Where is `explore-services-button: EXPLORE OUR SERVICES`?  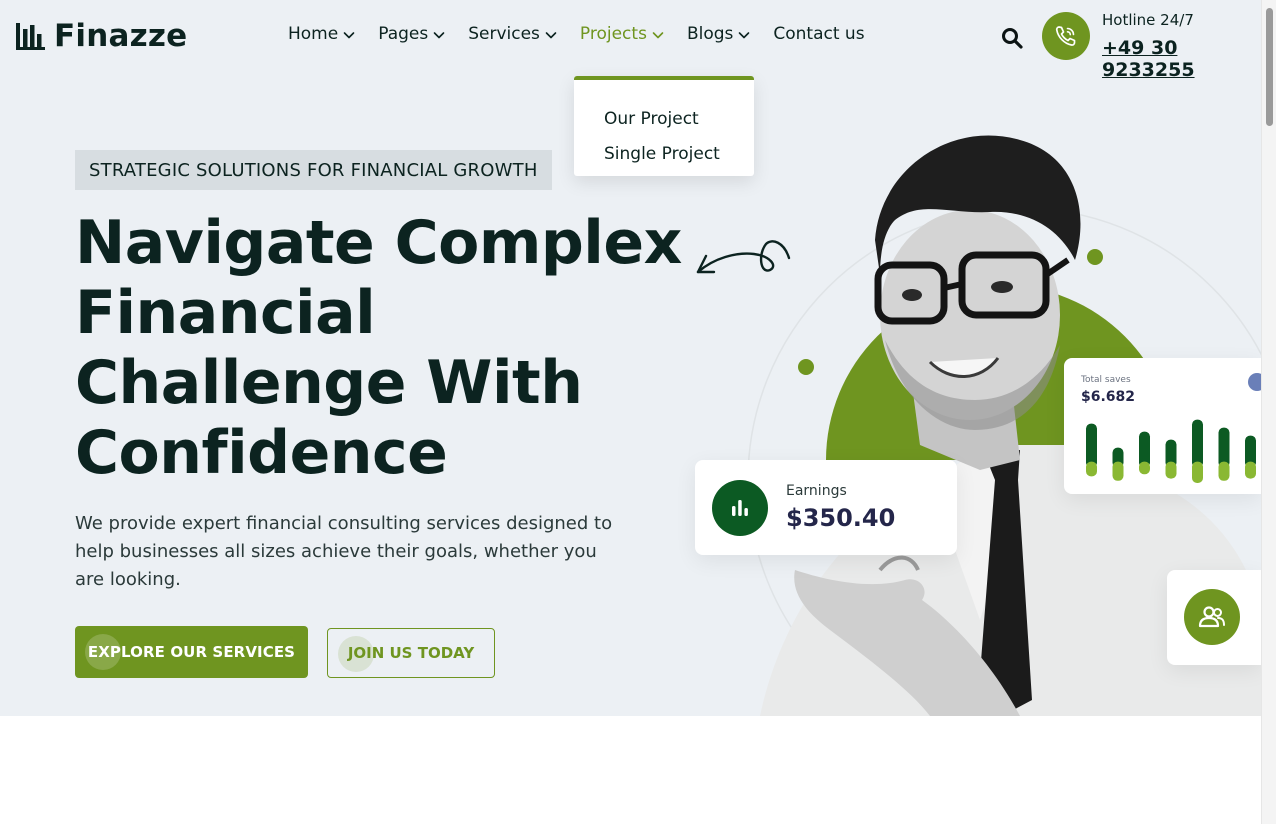
explore-services-button: EXPLORE OUR SERVICES is located at coordinates (191, 652).